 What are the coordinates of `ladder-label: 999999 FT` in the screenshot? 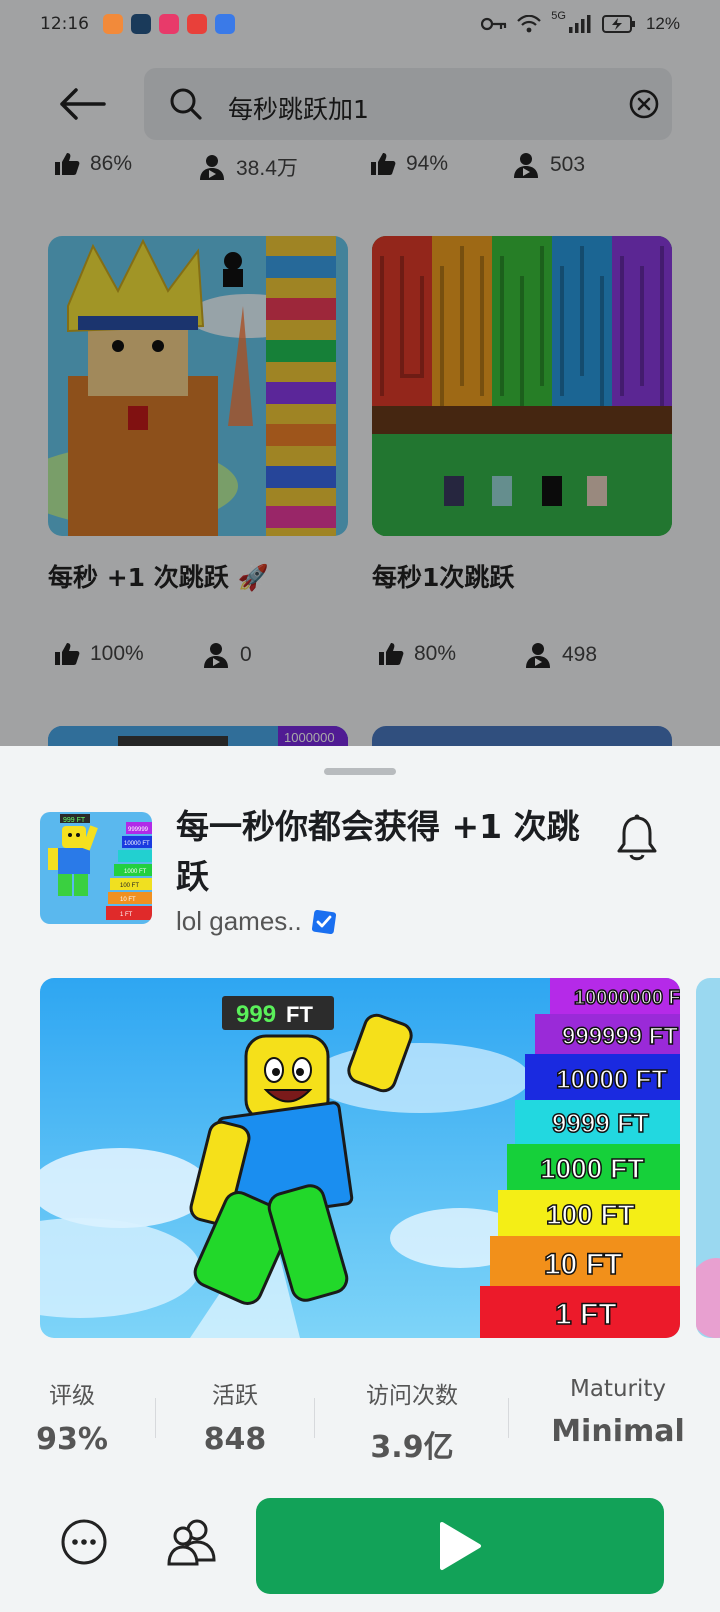 It's located at (620, 1036).